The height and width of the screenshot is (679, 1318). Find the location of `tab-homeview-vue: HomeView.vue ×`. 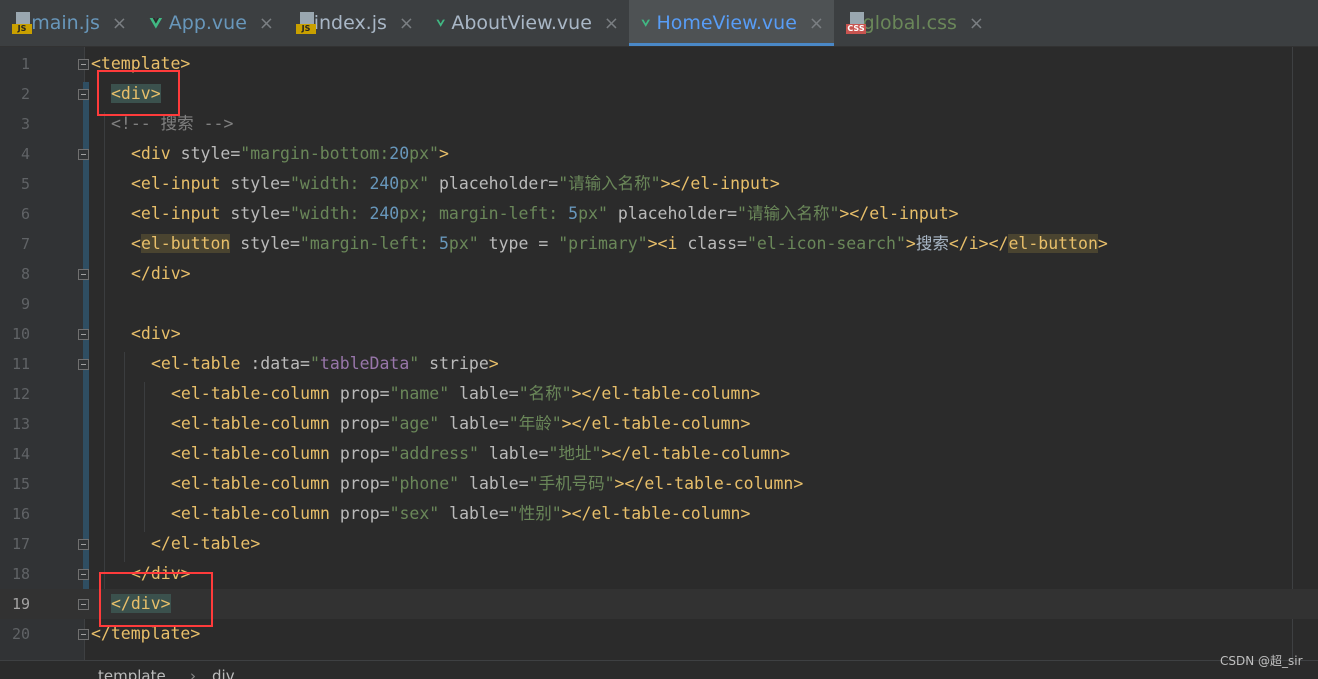

tab-homeview-vue: HomeView.vue × is located at coordinates (731, 23).